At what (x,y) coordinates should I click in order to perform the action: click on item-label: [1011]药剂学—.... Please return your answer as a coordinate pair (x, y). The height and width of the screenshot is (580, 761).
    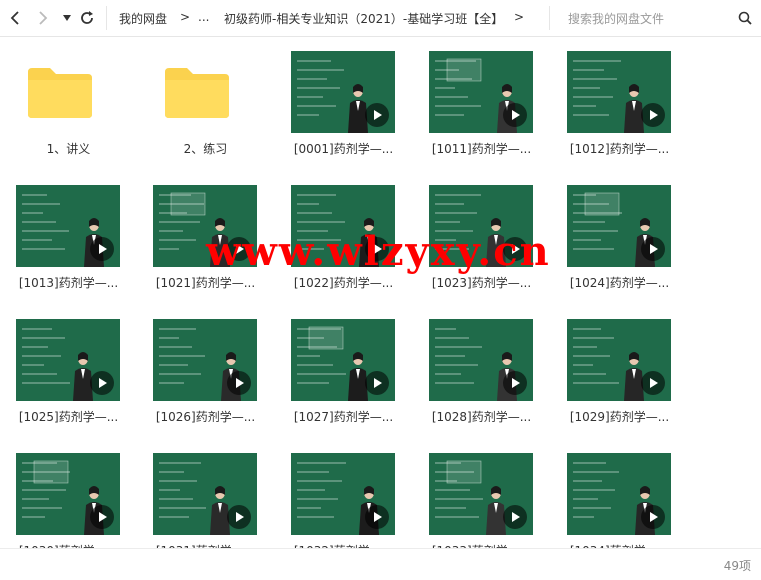
    Looking at the image, I should click on (481, 148).